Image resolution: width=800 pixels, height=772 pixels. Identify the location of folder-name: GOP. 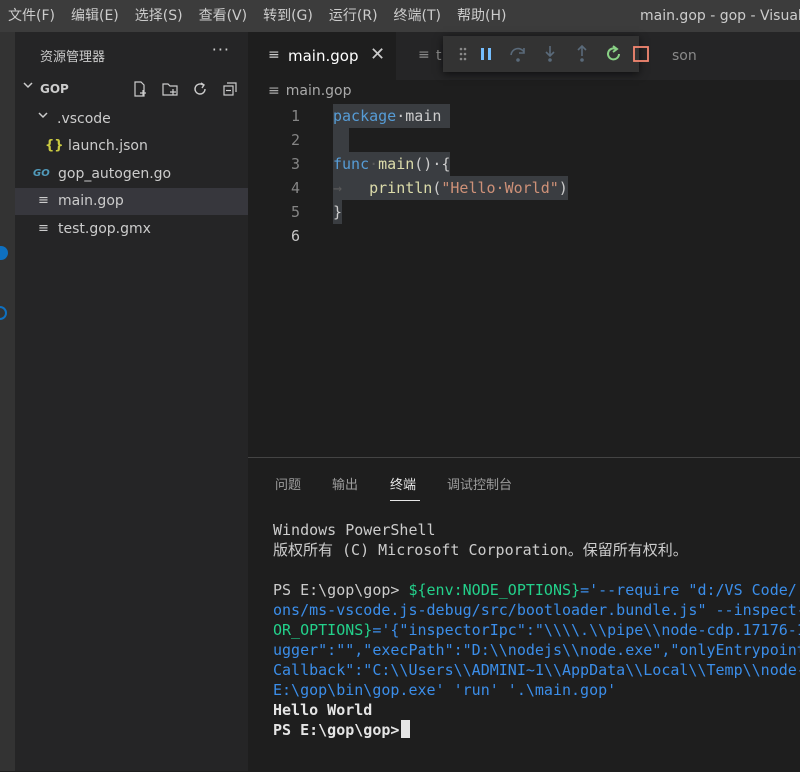
(54, 89).